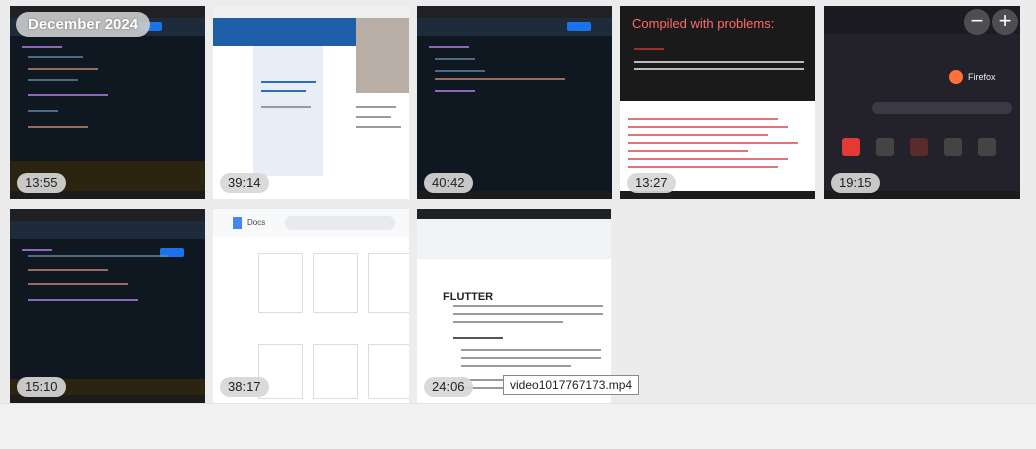 Image resolution: width=1036 pixels, height=449 pixels. I want to click on email-card, so click(288, 111).